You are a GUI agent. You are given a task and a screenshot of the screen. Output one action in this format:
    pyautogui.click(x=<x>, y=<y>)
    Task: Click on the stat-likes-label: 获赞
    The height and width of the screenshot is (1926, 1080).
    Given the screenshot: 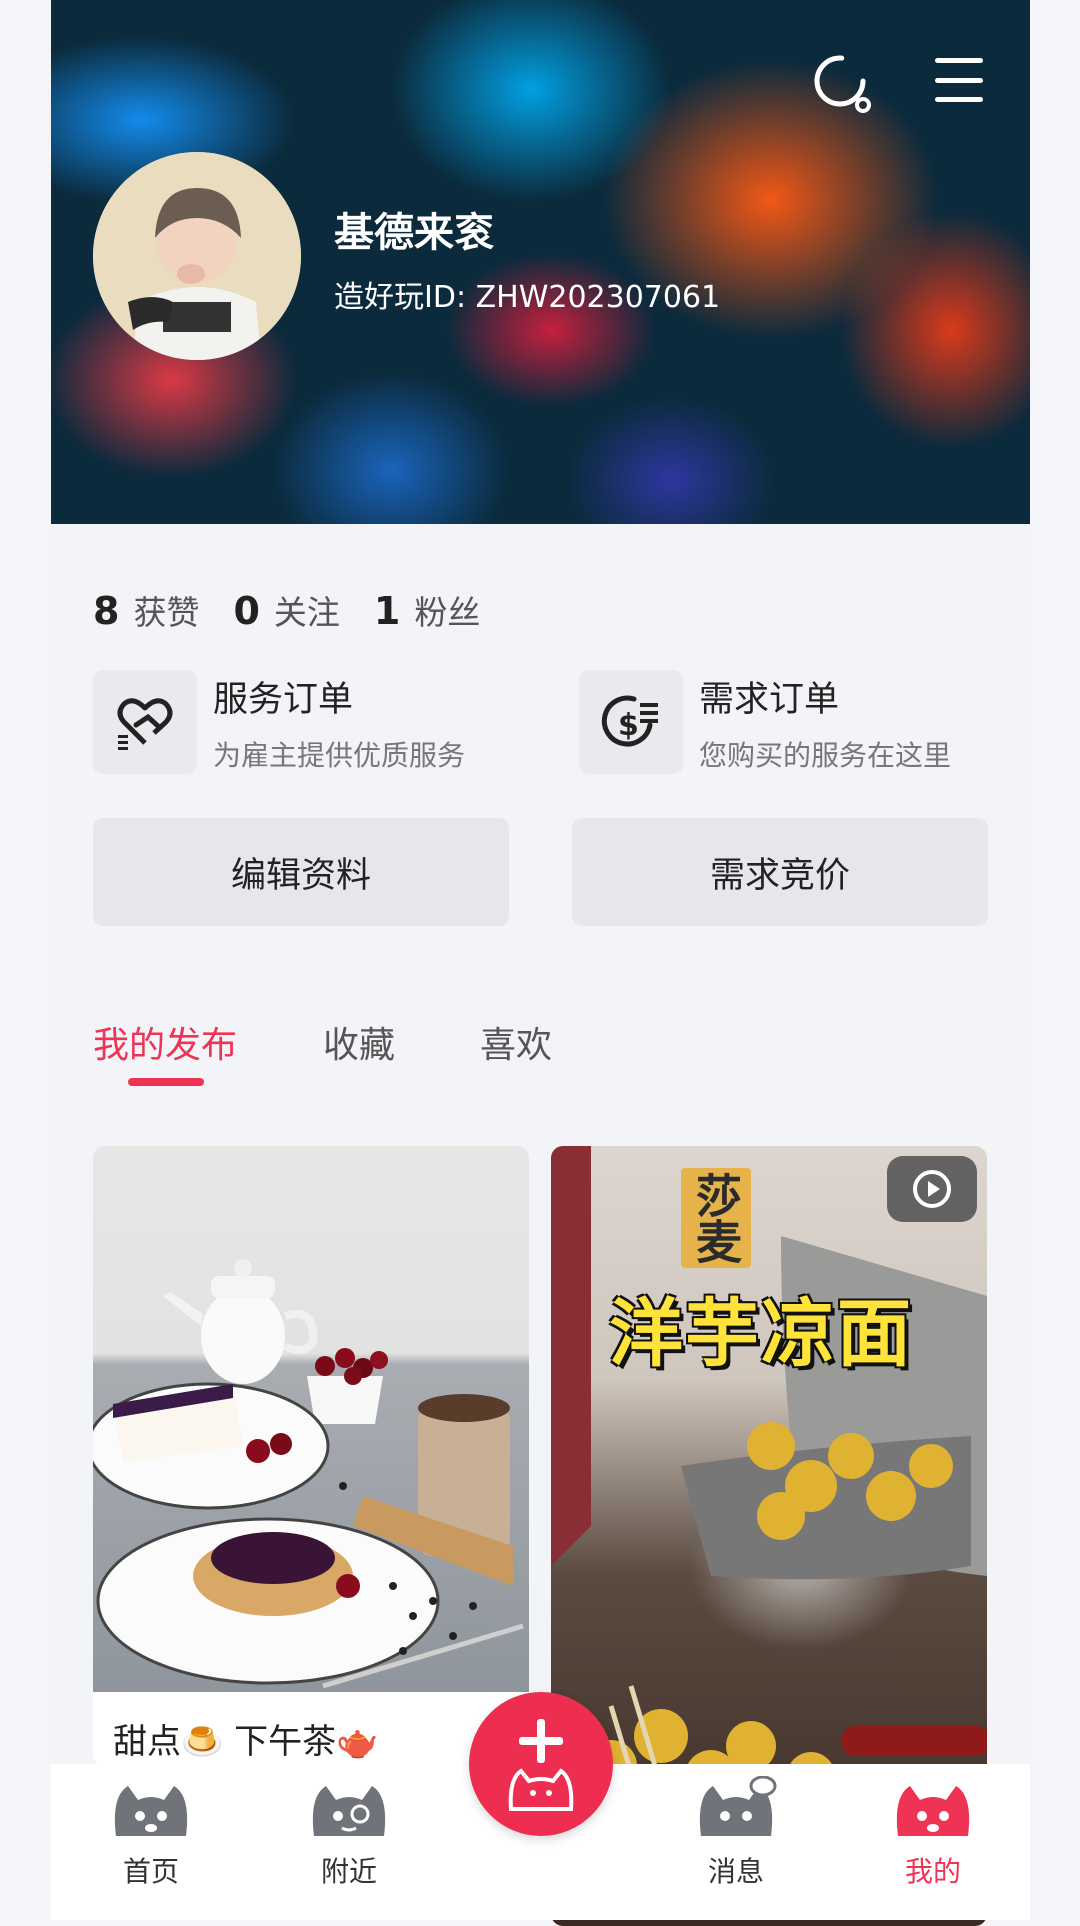 What is the action you would take?
    pyautogui.click(x=166, y=612)
    